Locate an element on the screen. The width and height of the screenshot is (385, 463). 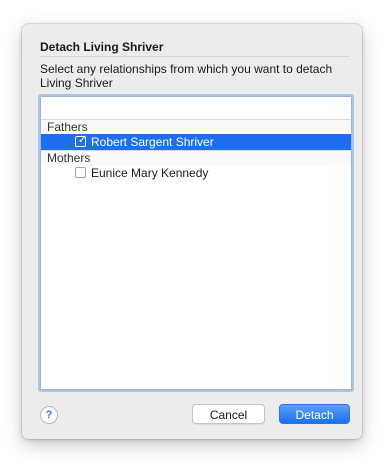
checkbox-robert-sargent-shriver: ✓ is located at coordinates (81, 141).